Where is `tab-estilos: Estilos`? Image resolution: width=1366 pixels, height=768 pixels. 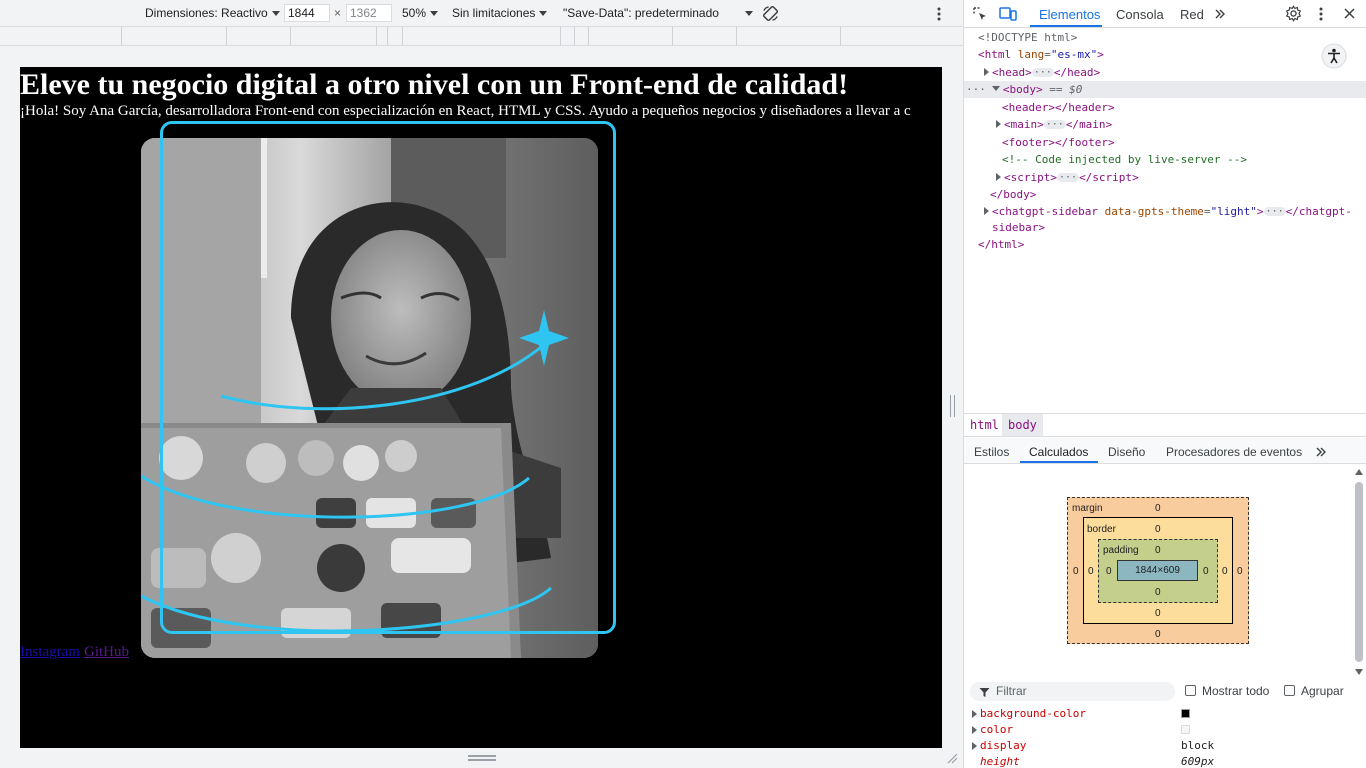
tab-estilos: Estilos is located at coordinates (991, 452).